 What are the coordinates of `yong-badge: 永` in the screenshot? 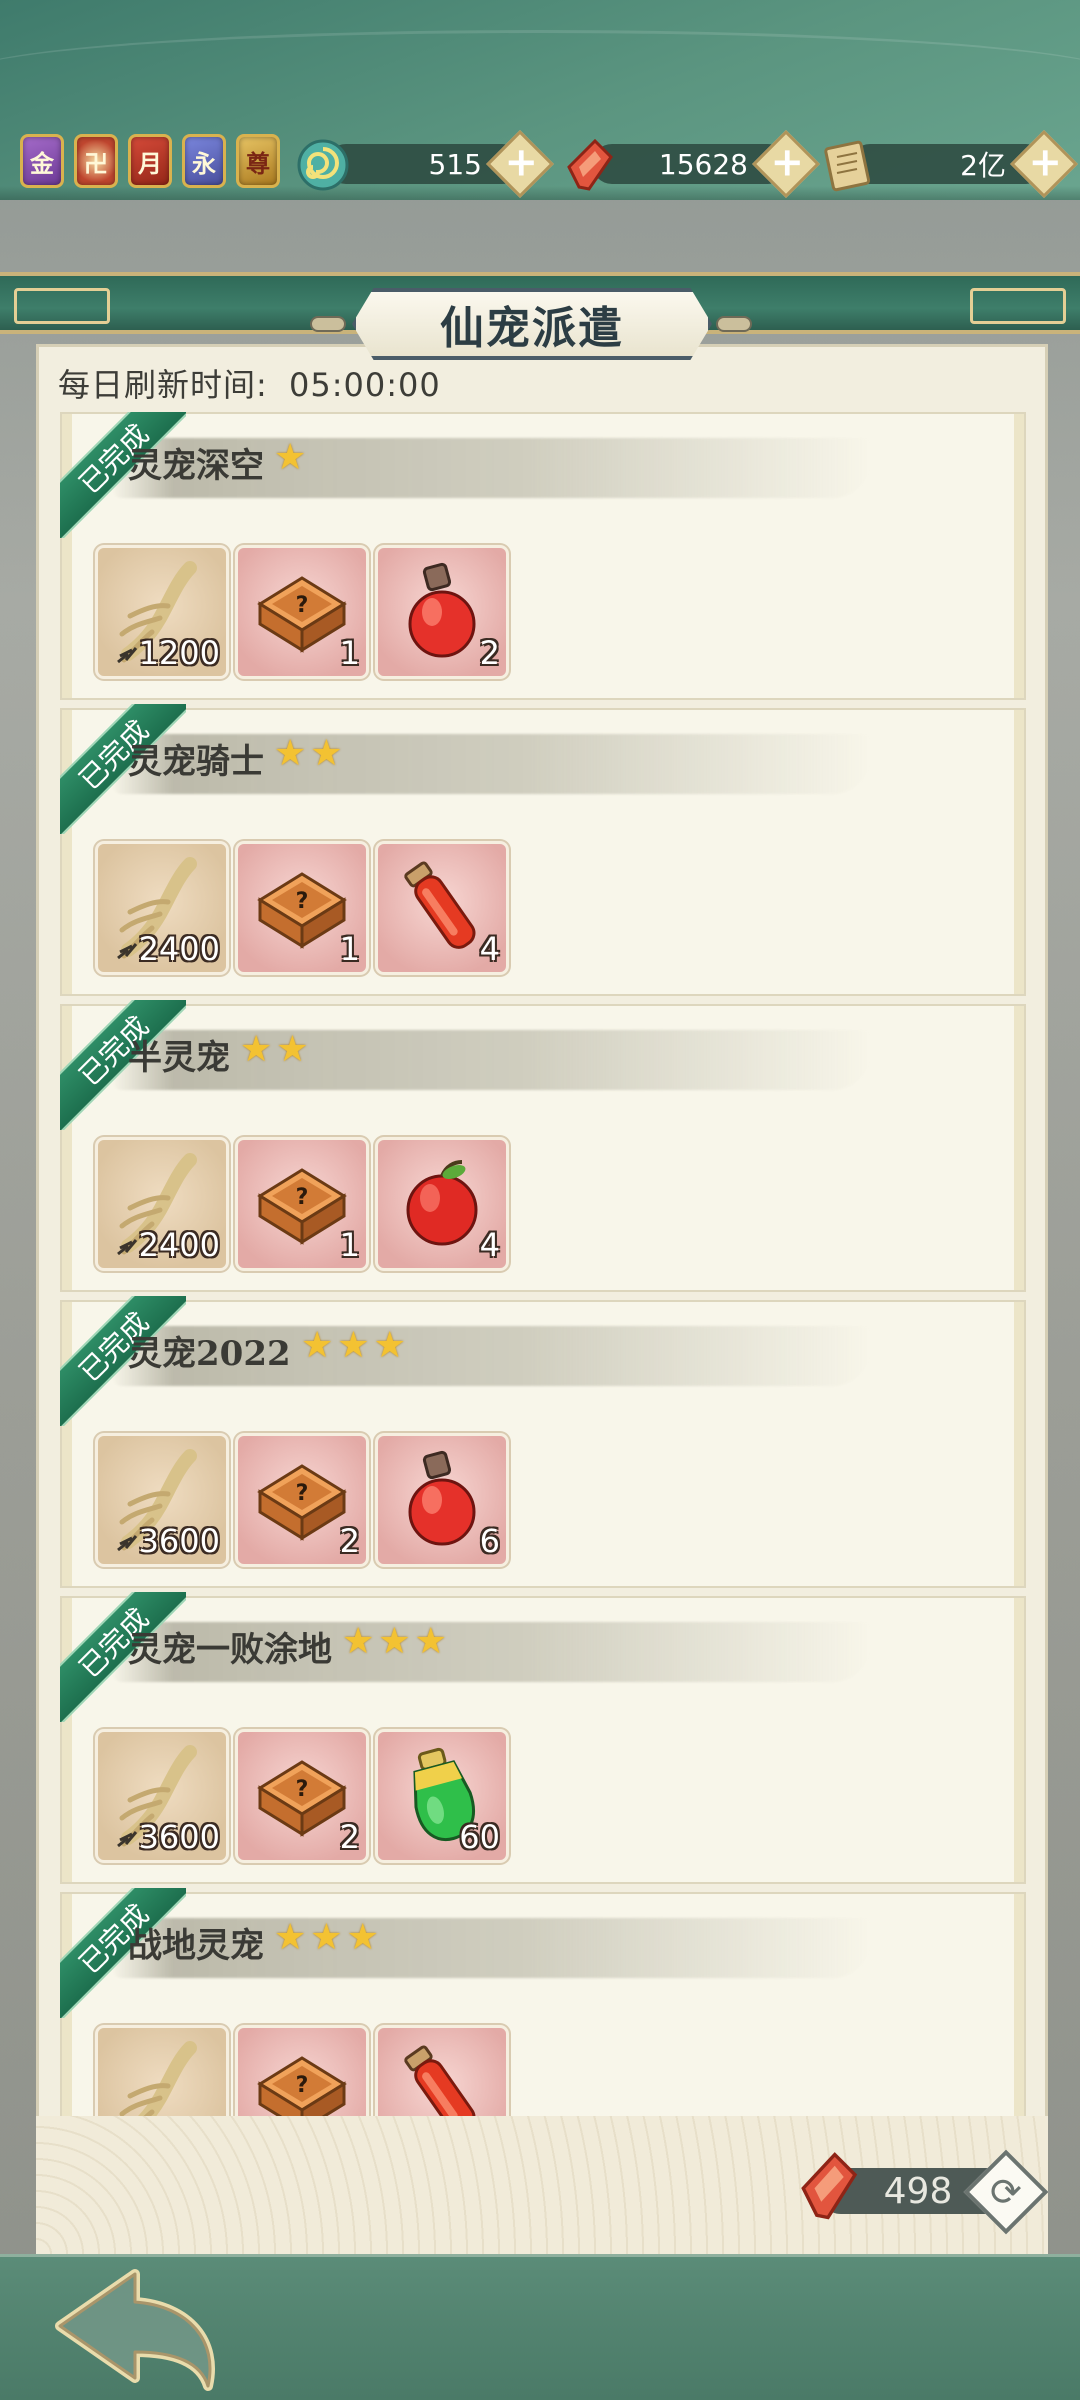 It's located at (204, 161).